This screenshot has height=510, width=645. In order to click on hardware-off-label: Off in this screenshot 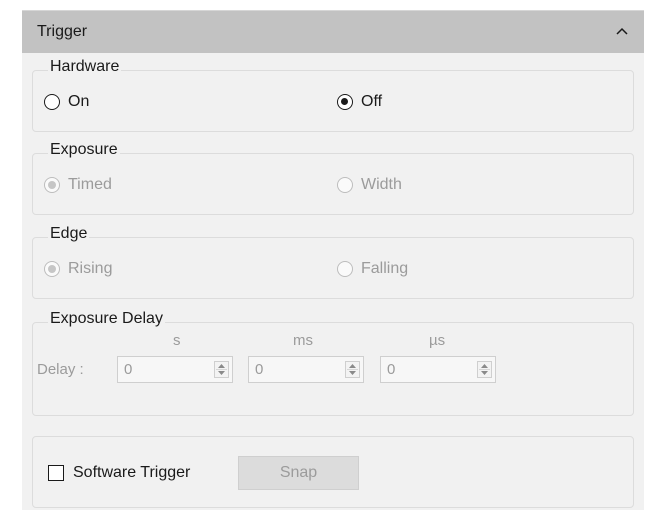, I will do `click(372, 101)`.